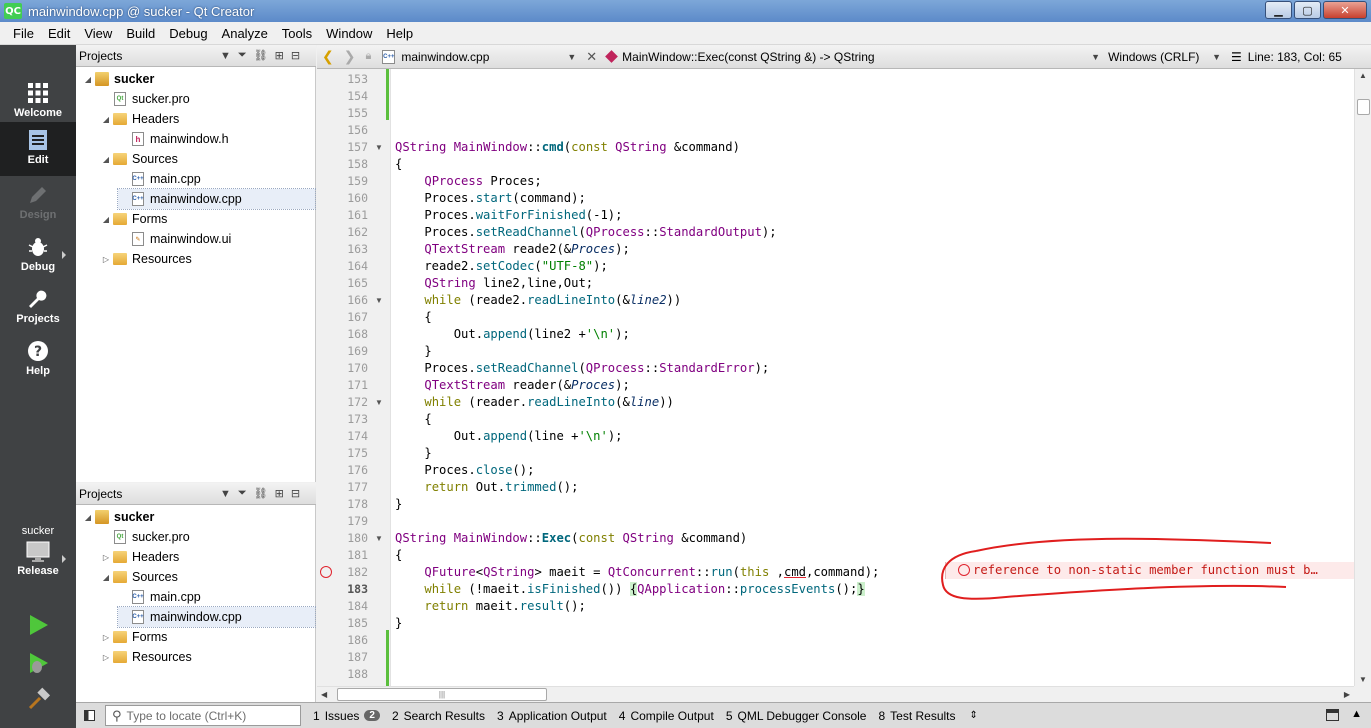  I want to click on menu-analyze: Analyze, so click(245, 33).